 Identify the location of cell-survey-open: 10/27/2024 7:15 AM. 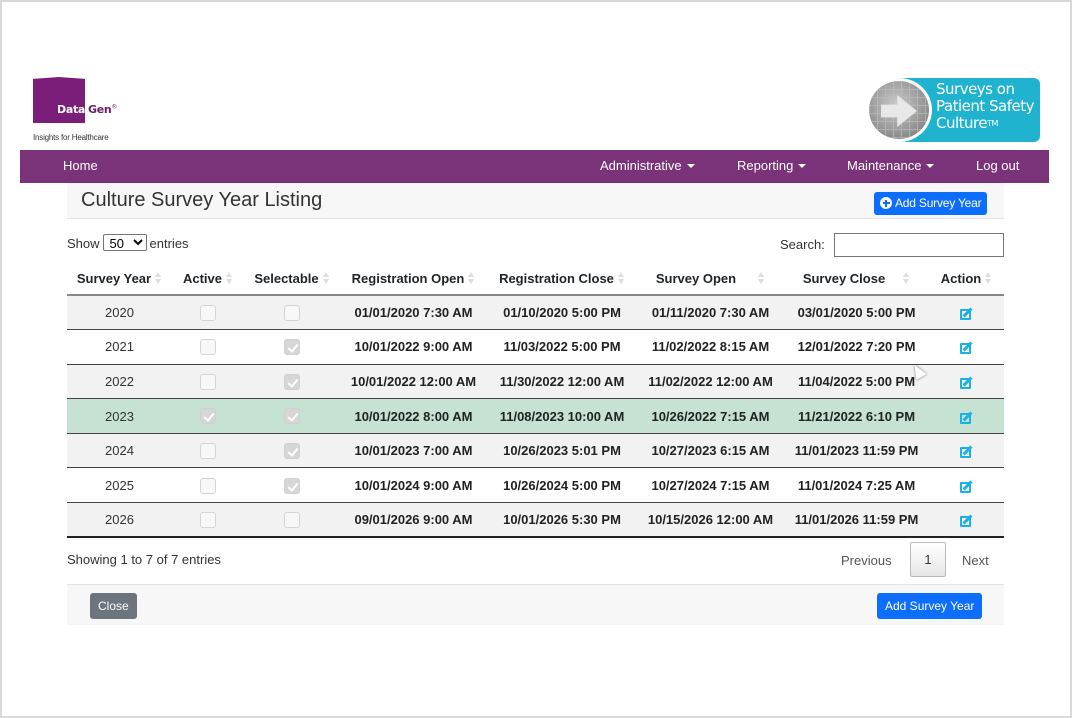
(710, 485).